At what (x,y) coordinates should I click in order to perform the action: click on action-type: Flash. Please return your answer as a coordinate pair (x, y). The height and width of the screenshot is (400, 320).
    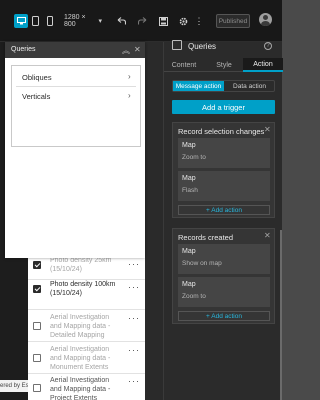
    Looking at the image, I should click on (190, 190).